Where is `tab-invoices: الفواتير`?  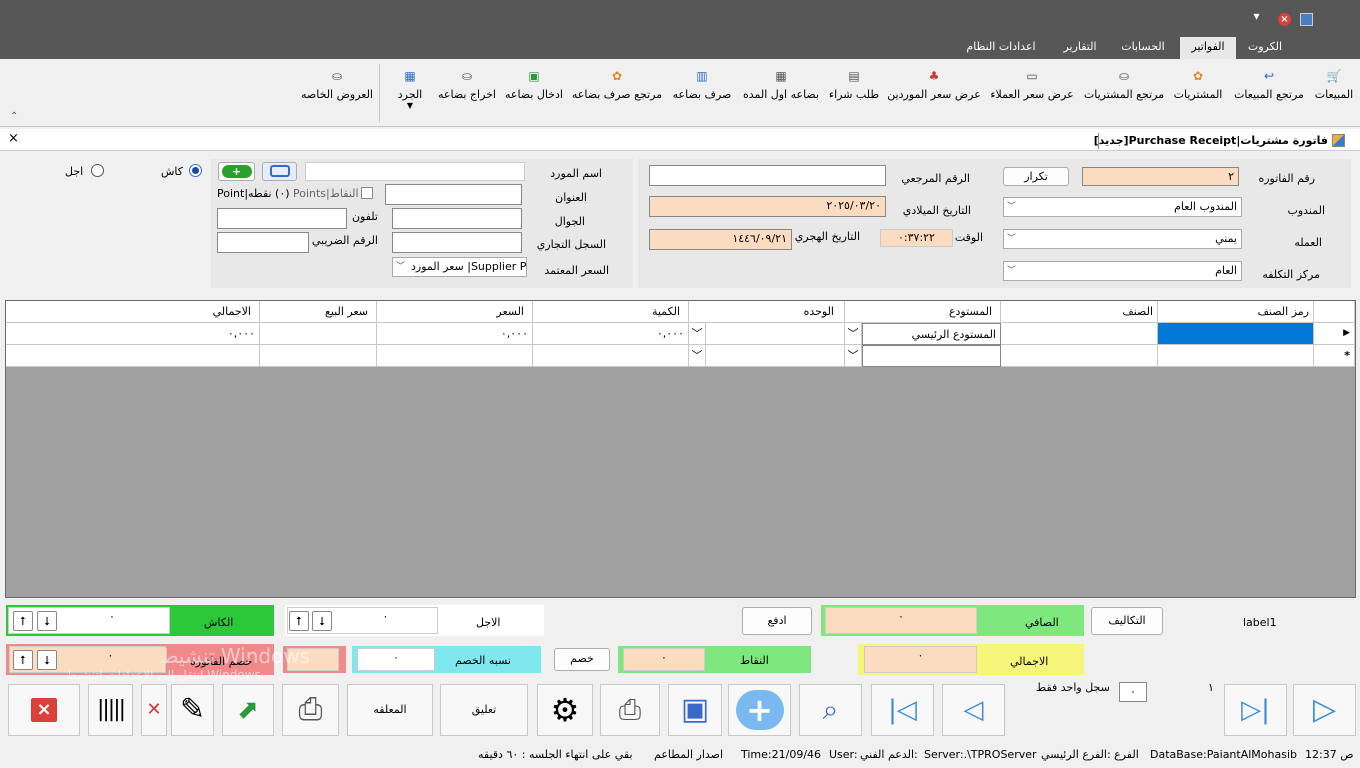
tab-invoices: الفواتير is located at coordinates (1208, 48).